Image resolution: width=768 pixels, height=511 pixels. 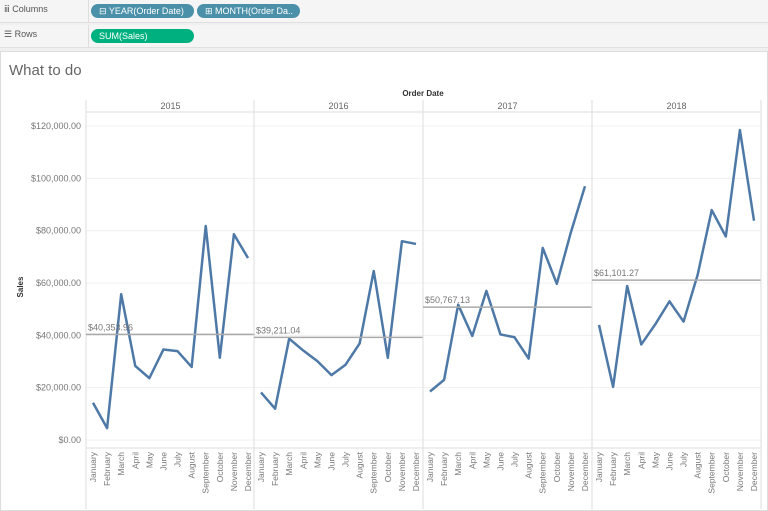 I want to click on sum-sales-pill: SUM(Sales), so click(x=142, y=36).